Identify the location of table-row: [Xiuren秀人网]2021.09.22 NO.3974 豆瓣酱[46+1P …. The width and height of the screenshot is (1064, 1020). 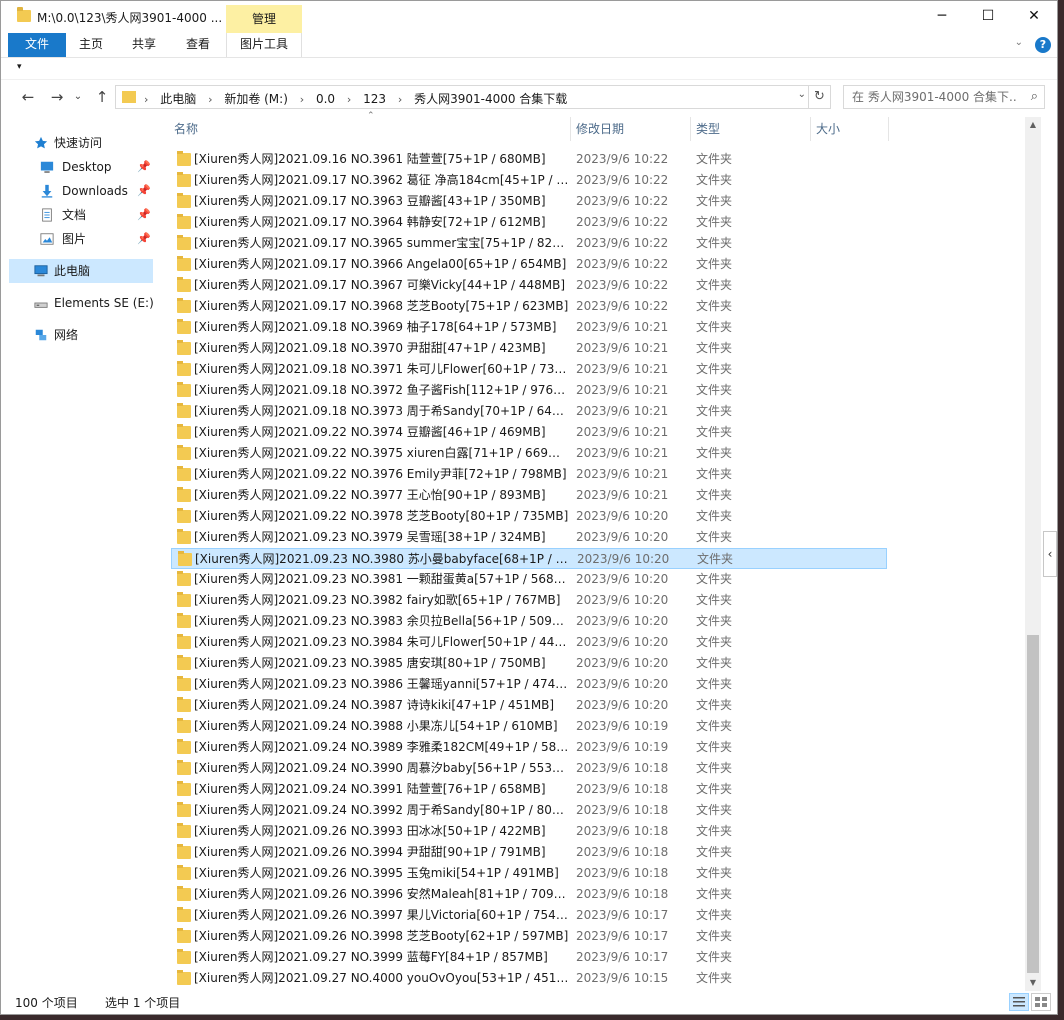
(529, 432).